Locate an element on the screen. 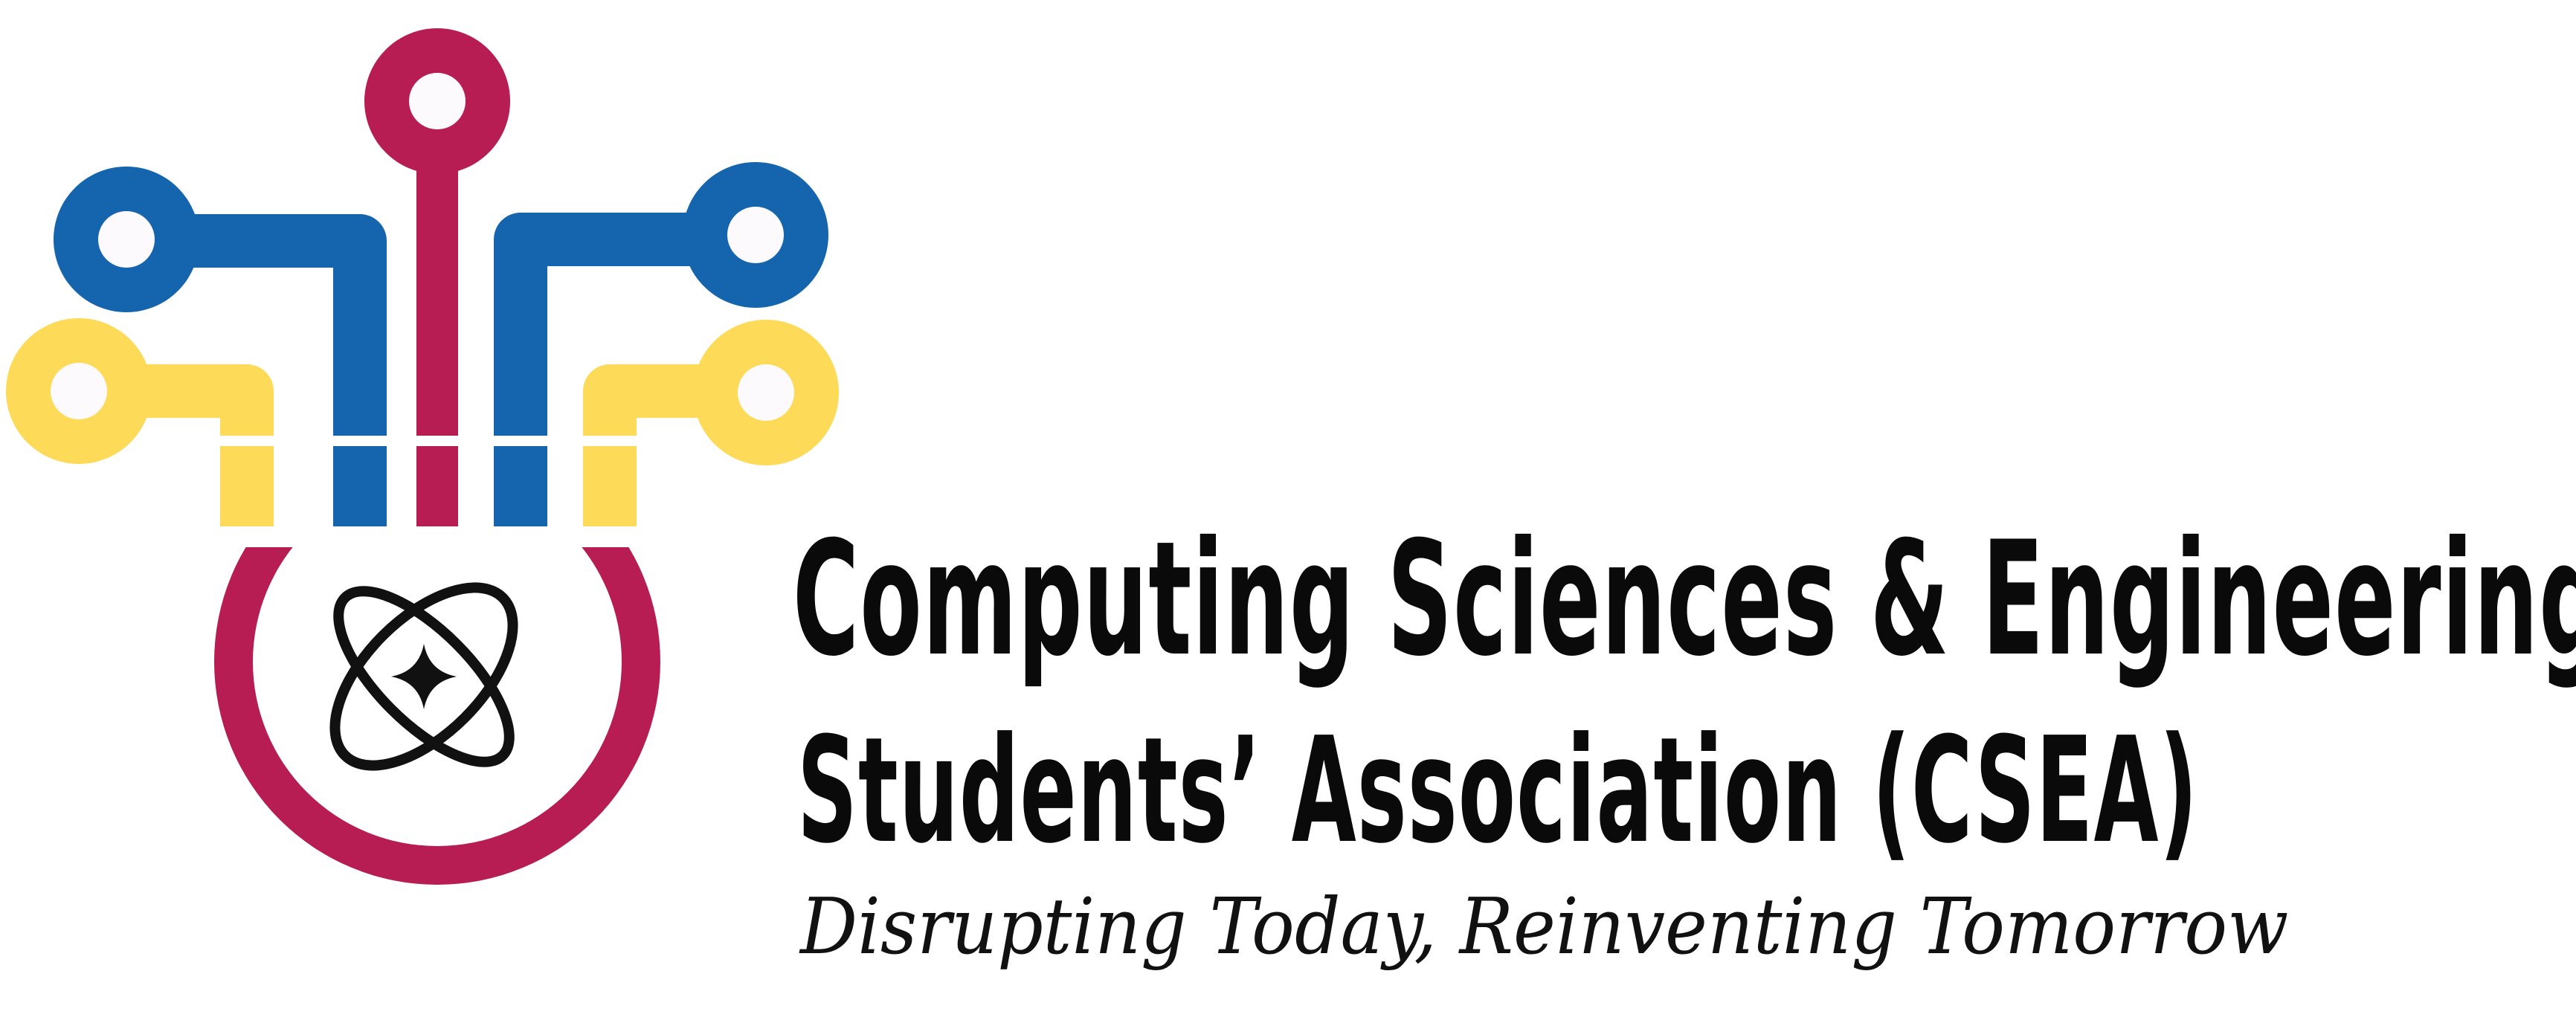  trace-gap is located at coordinates (437, 536).